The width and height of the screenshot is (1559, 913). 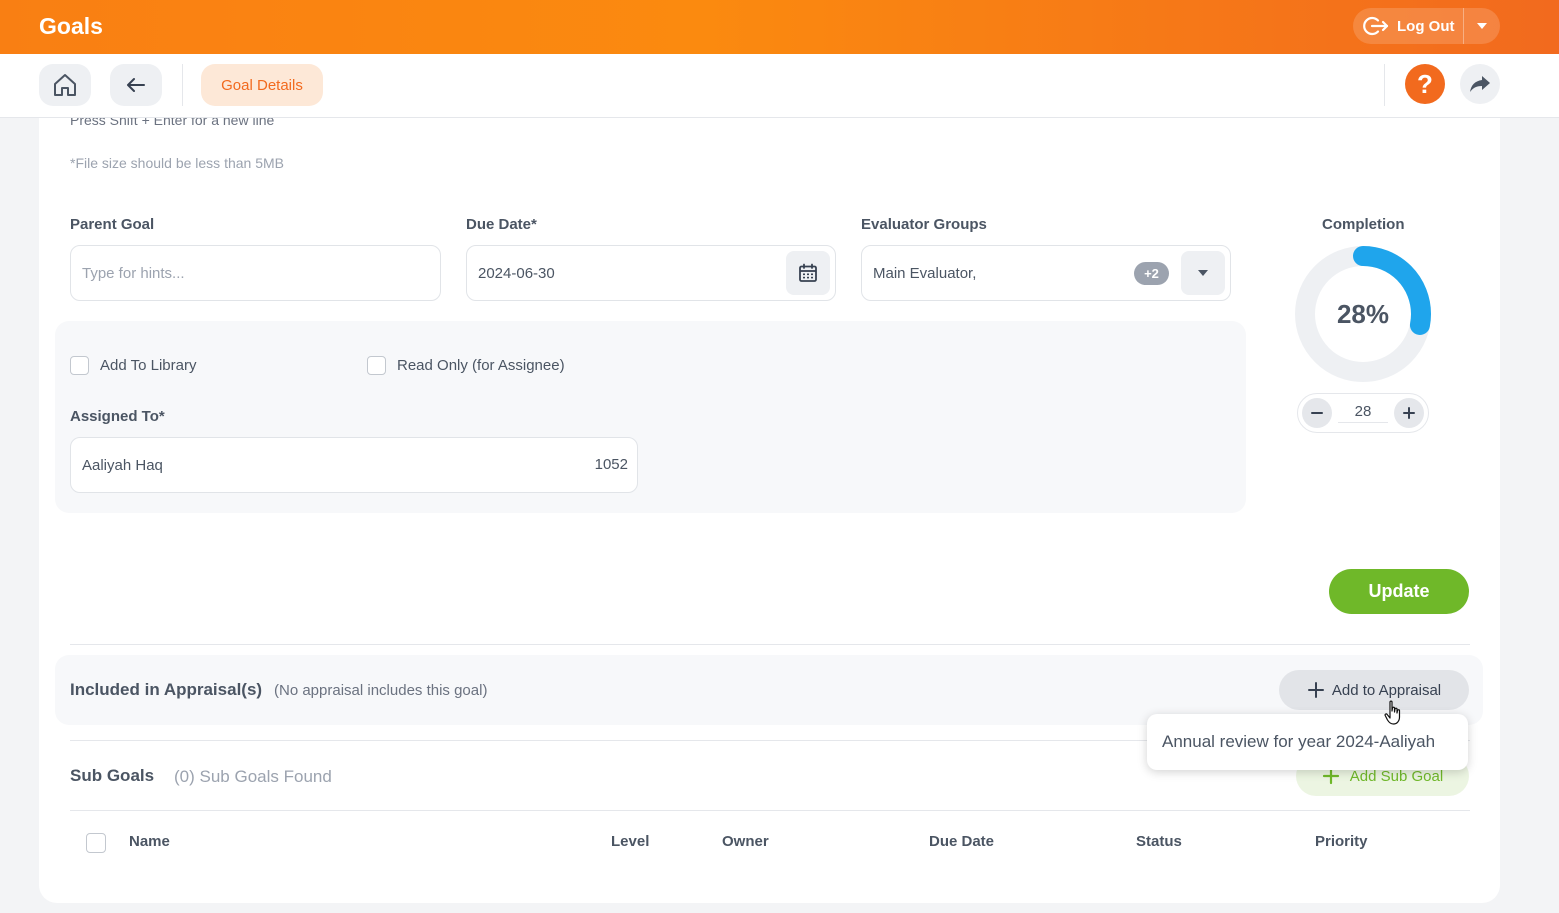 I want to click on column-header-status: Status, so click(x=1159, y=841).